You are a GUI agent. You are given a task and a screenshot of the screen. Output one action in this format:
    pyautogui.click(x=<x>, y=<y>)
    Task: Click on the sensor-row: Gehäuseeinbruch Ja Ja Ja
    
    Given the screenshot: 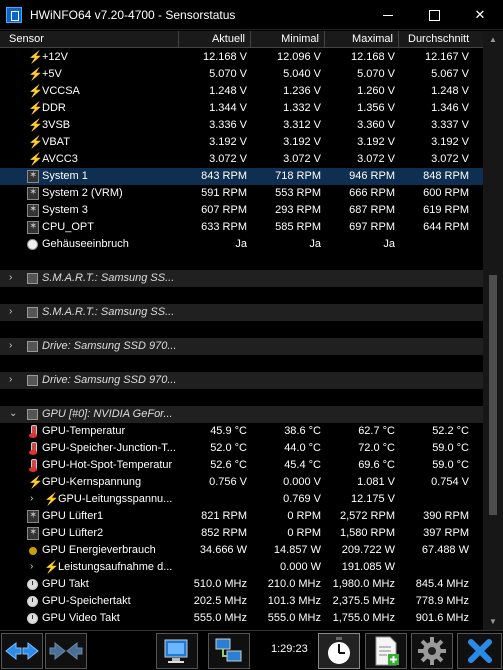 What is the action you would take?
    pyautogui.click(x=241, y=244)
    